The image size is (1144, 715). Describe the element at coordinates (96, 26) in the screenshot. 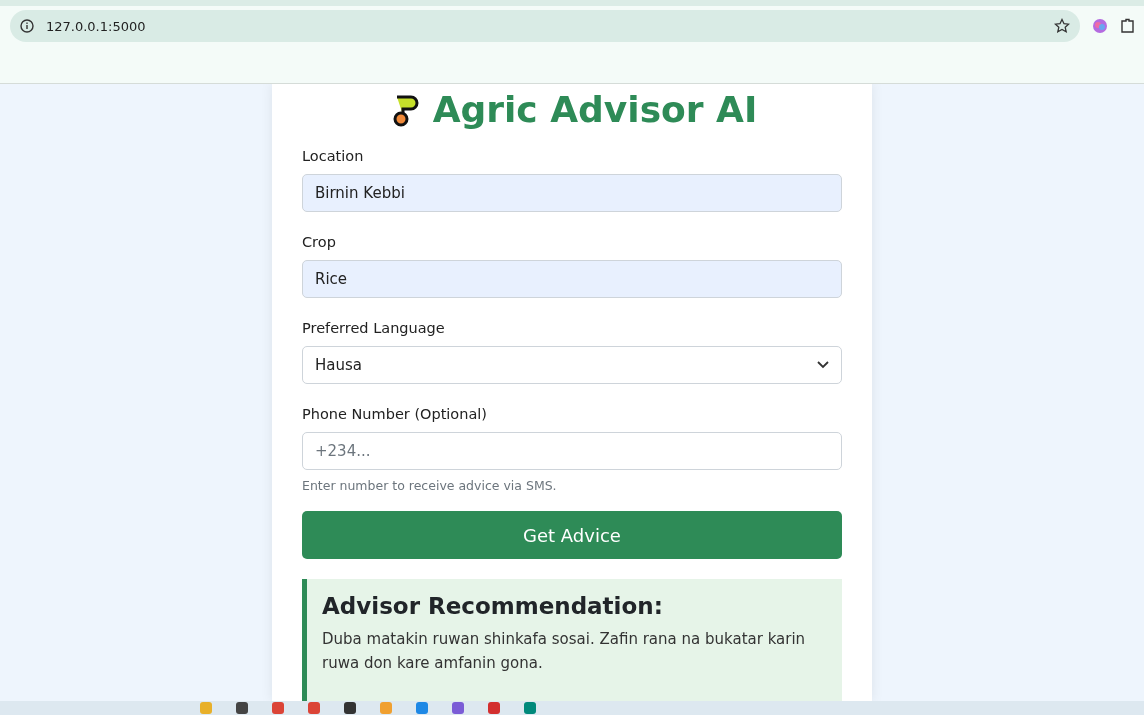

I see `url-text: 127.0.0.1:5000` at that location.